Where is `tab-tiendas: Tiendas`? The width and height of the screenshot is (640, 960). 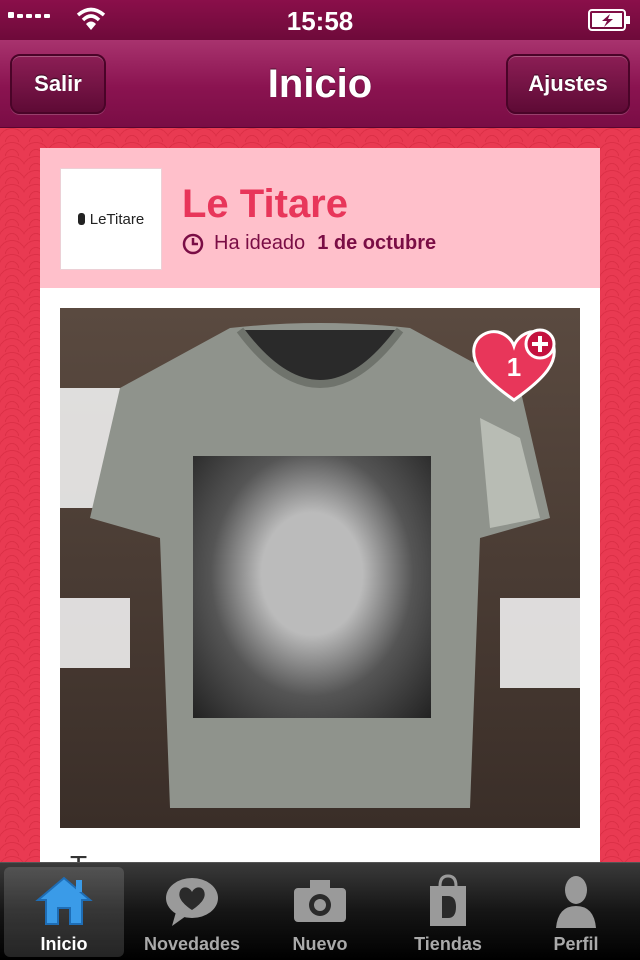
tab-tiendas: Tiendas is located at coordinates (448, 911).